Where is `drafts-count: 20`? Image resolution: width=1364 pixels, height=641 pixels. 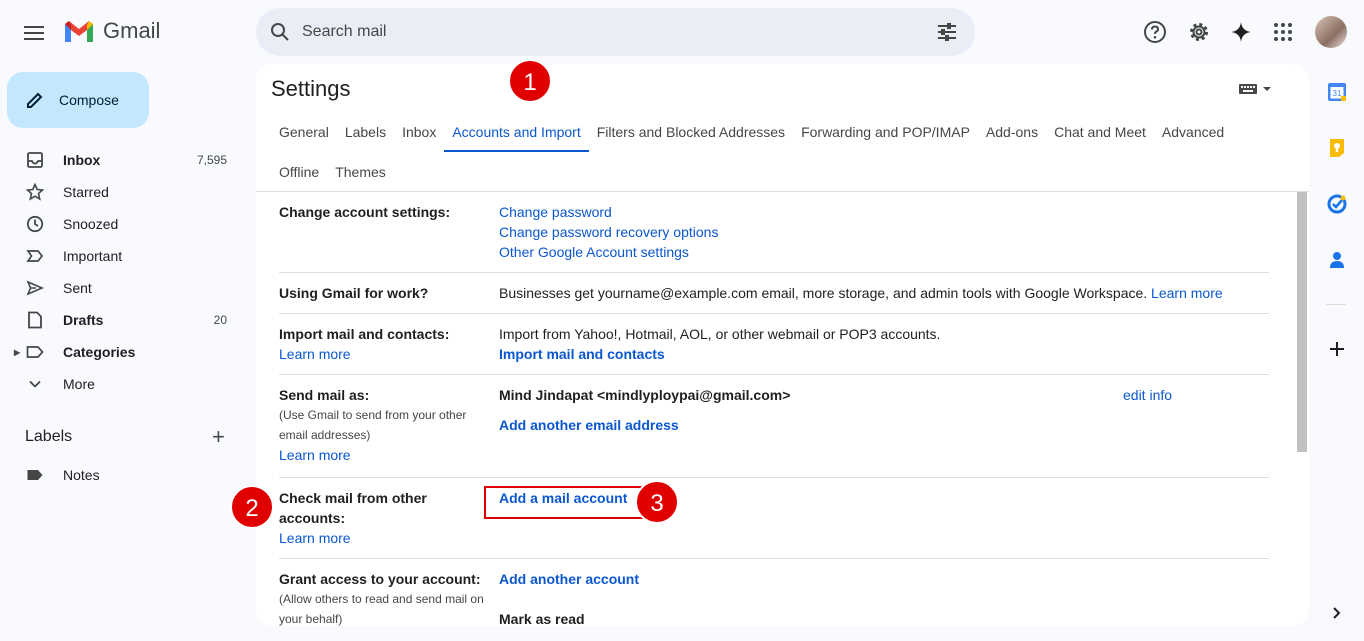
drafts-count: 20 is located at coordinates (220, 320).